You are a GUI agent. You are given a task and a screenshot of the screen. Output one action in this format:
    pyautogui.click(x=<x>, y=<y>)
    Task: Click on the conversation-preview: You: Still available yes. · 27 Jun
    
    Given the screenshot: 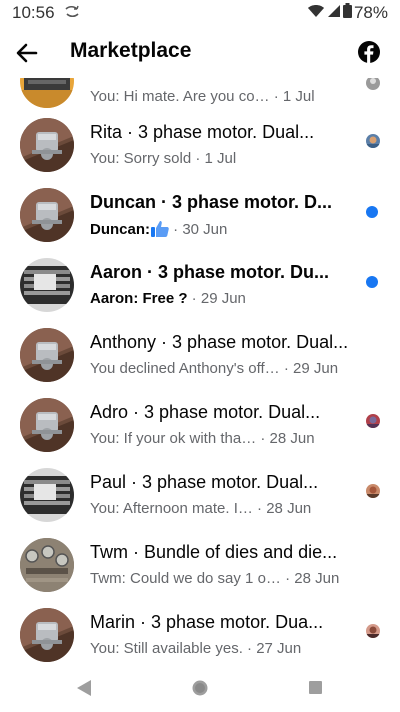 What is the action you would take?
    pyautogui.click(x=195, y=648)
    